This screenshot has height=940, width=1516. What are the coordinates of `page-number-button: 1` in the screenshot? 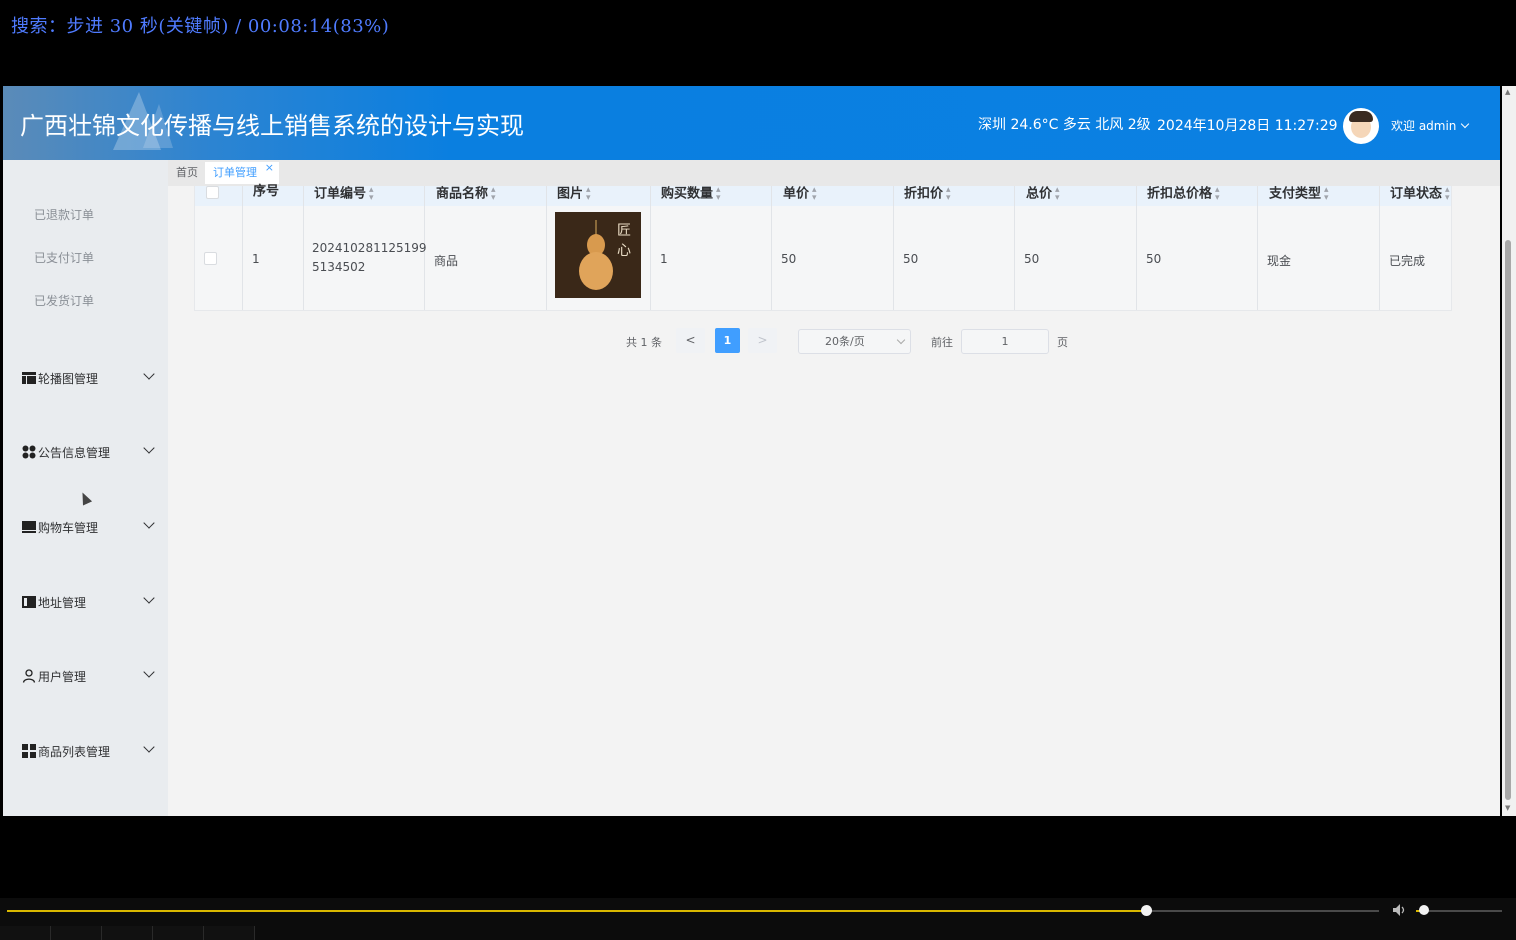 It's located at (727, 340).